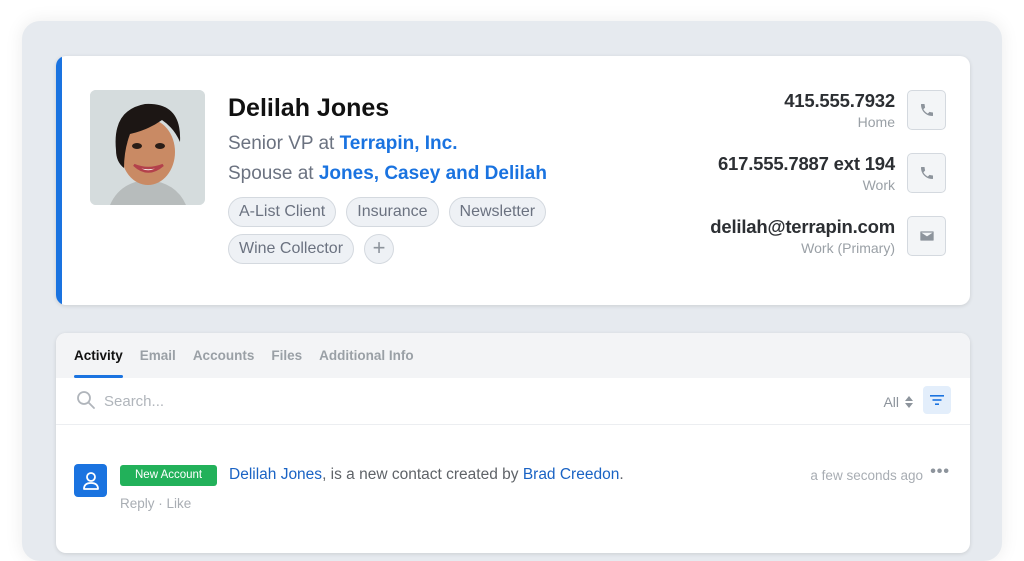 The height and width of the screenshot is (561, 1024). I want to click on contact-method-work-phone: 617.555.7887 ext 194 Work, so click(796, 184).